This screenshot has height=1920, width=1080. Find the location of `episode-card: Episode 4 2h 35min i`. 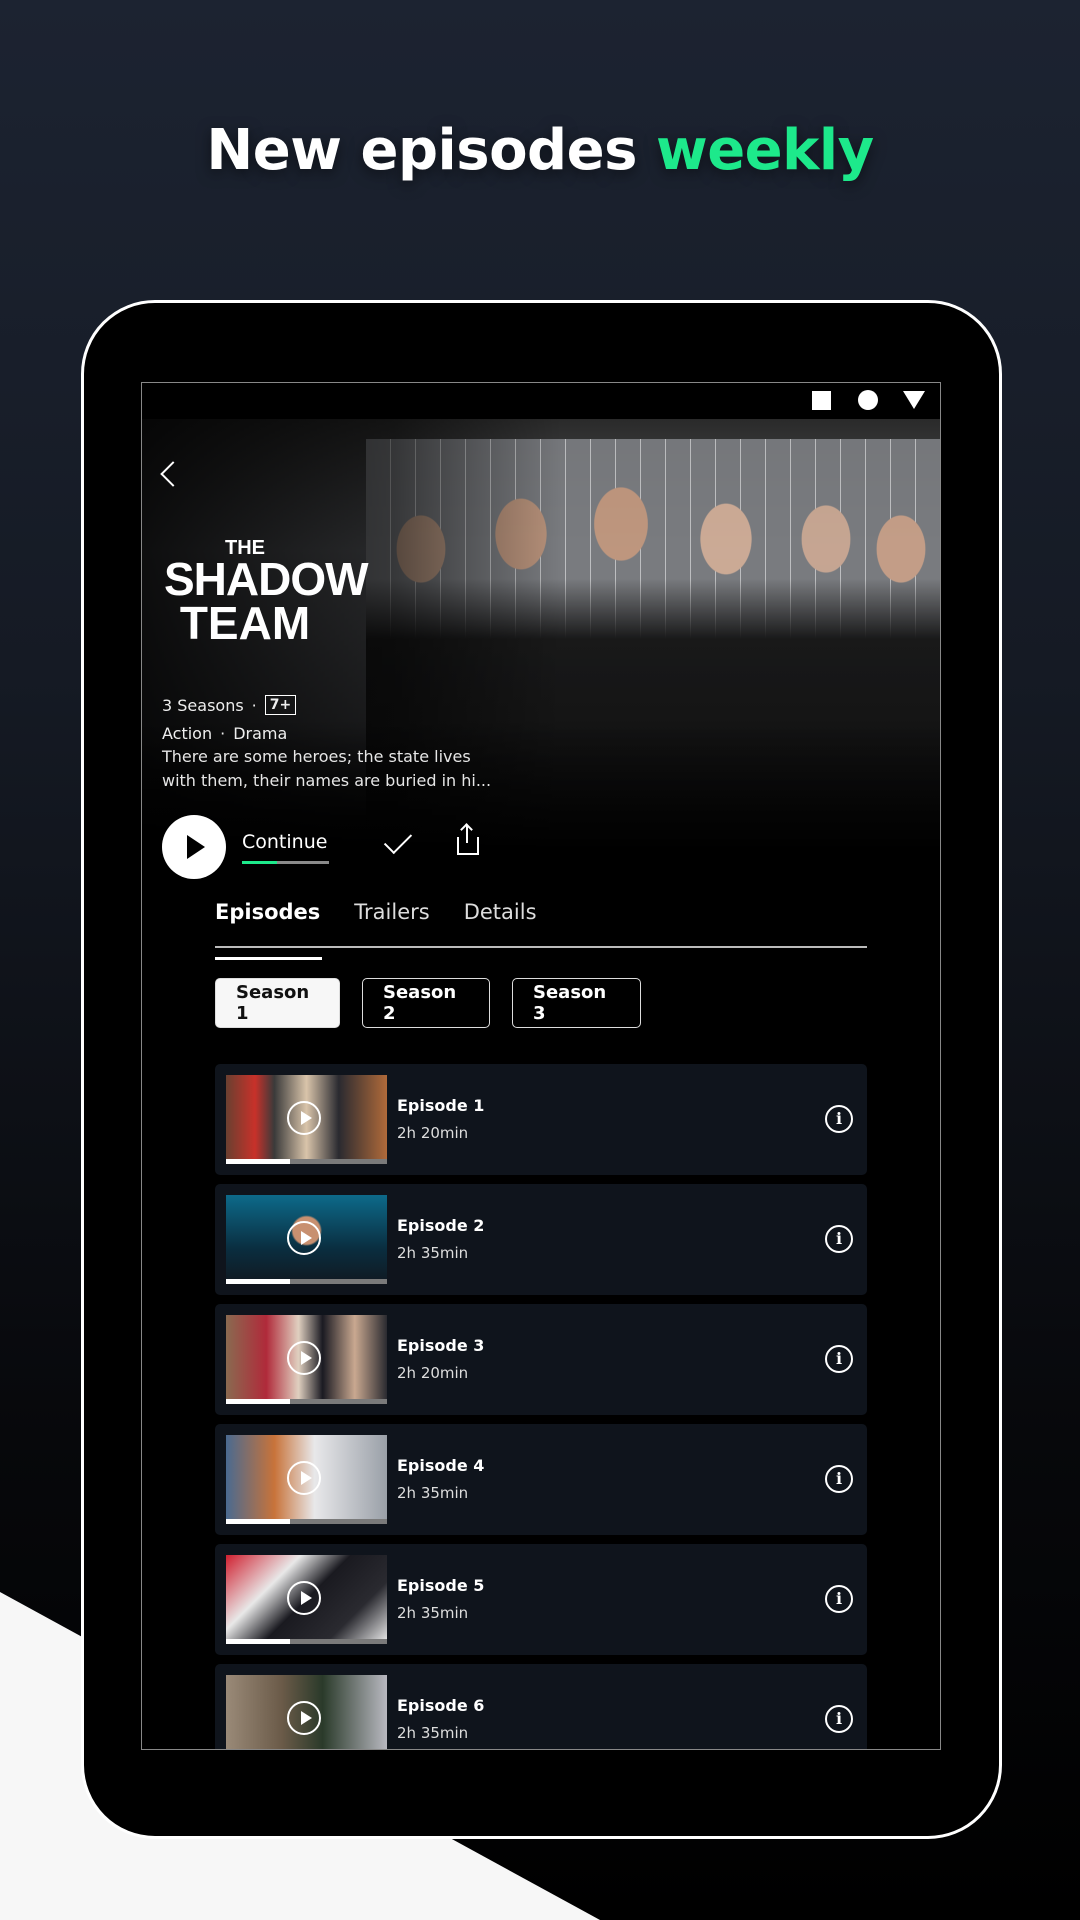

episode-card: Episode 4 2h 35min i is located at coordinates (541, 1479).